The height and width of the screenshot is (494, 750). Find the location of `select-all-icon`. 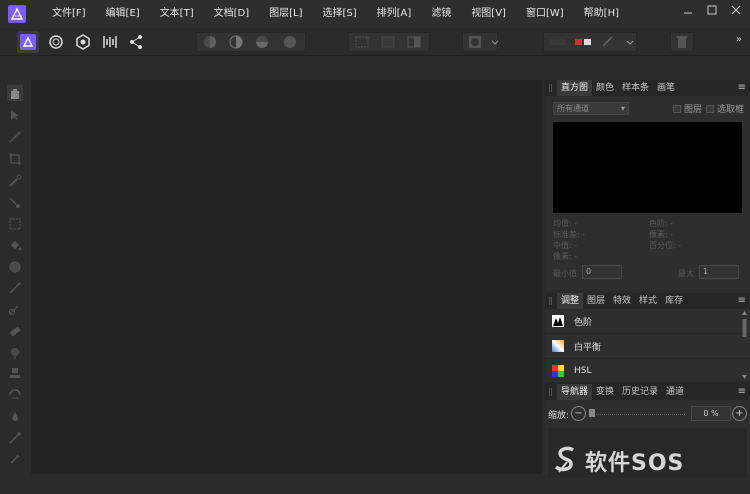

select-all-icon is located at coordinates (388, 42).